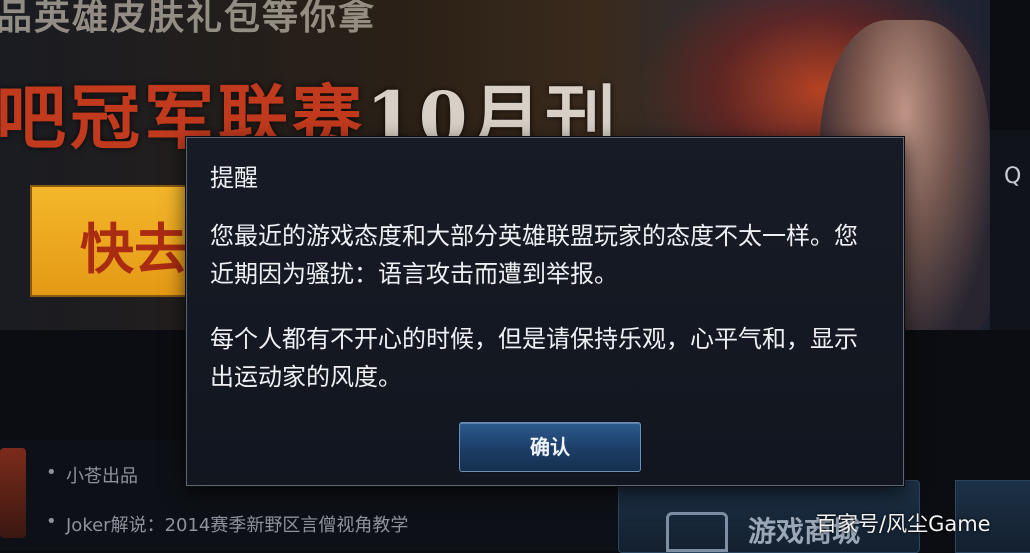  Describe the element at coordinates (534, 358) in the screenshot. I see `dialog-message-2: 每个人都有不开心的时候，但是请保持乐观，心平气和，显示出运动家的风度。` at that location.